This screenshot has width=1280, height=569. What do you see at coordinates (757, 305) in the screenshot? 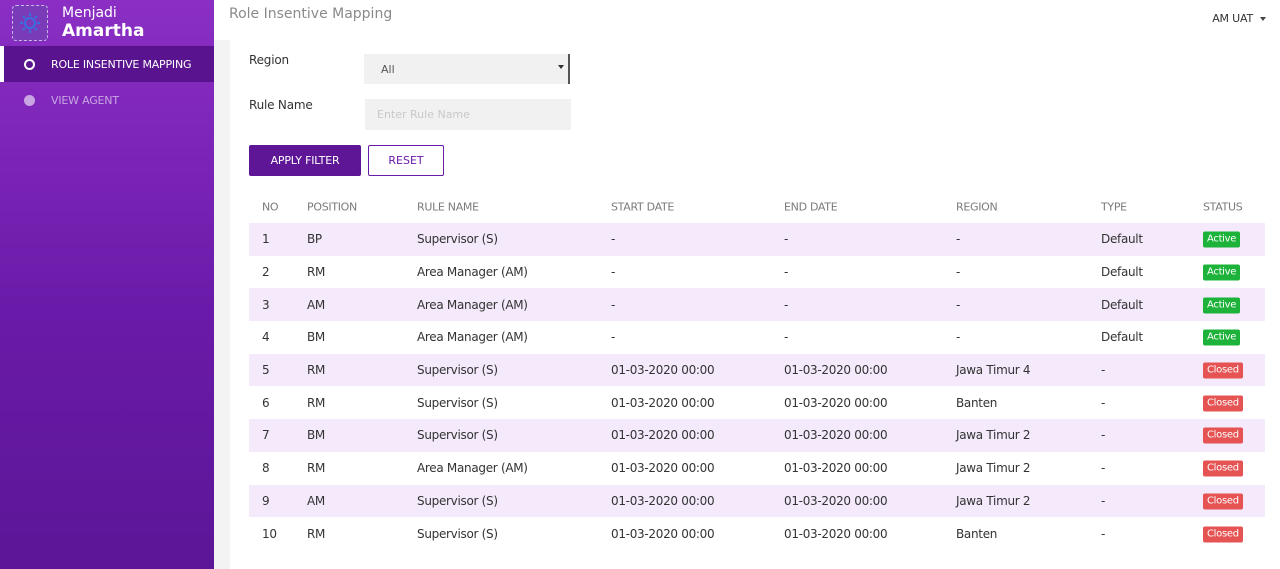
I see `table-row: 3 AM Area Manager (AM) - - - Default Active` at bounding box center [757, 305].